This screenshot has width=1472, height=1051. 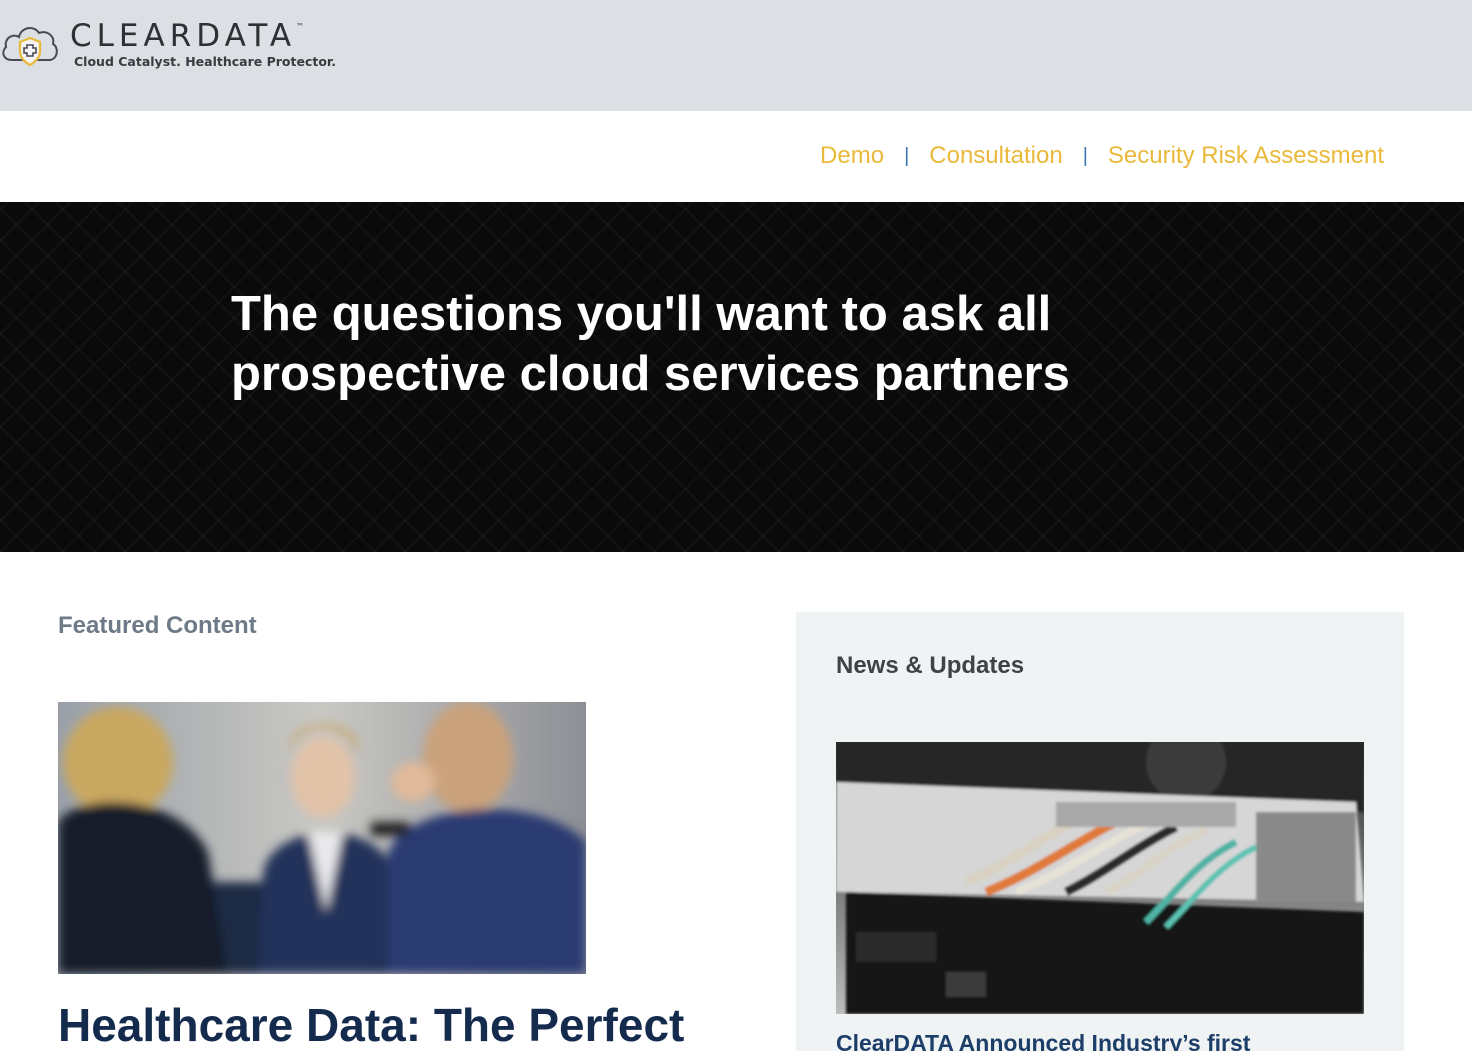 I want to click on news-headline: ClearDATA Announced Industry’s first, so click(x=1116, y=1040).